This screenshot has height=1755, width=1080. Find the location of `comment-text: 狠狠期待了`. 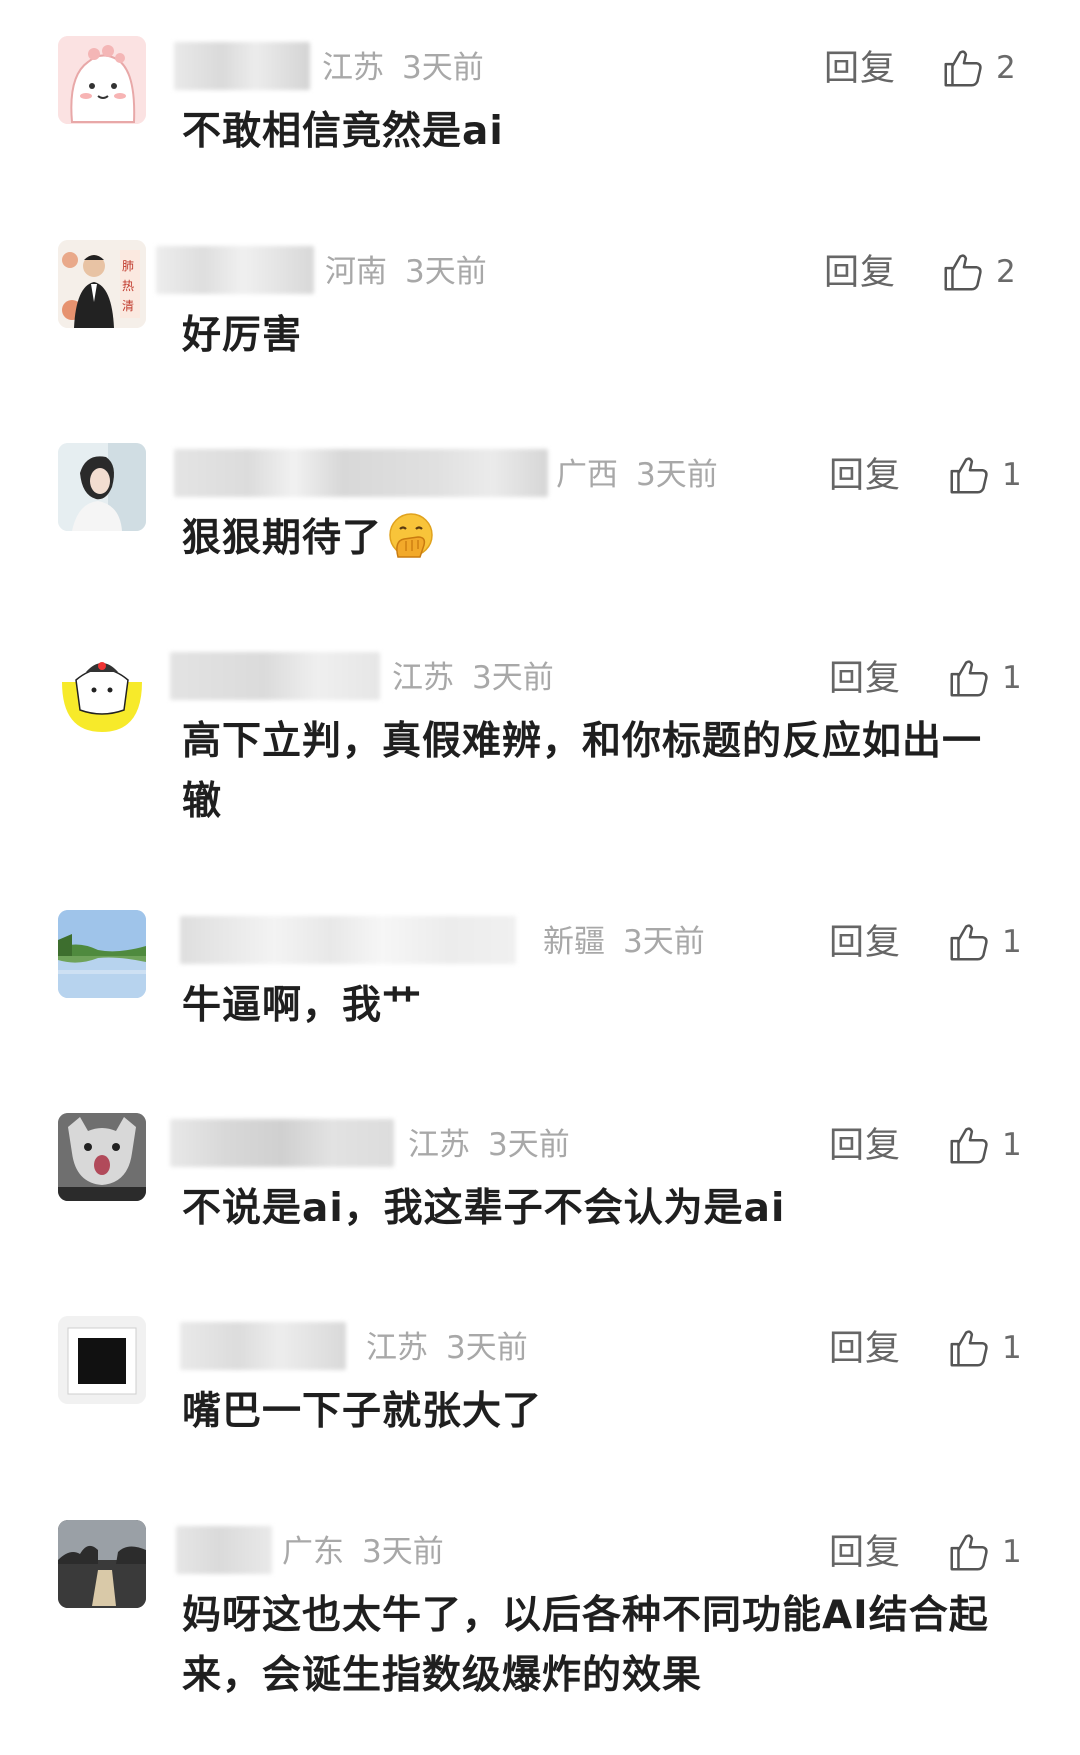

comment-text: 狠狠期待了 is located at coordinates (592, 539).